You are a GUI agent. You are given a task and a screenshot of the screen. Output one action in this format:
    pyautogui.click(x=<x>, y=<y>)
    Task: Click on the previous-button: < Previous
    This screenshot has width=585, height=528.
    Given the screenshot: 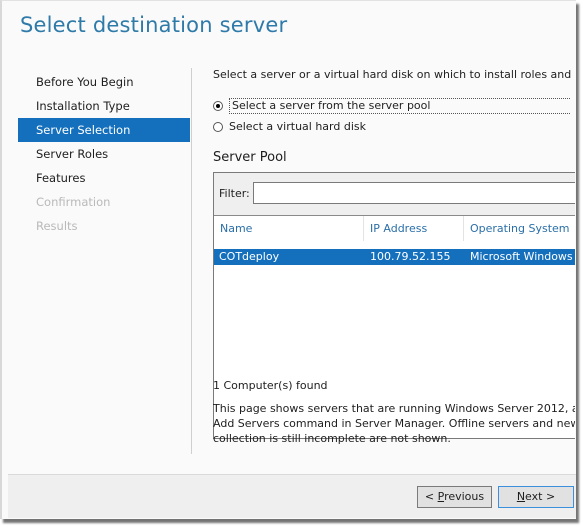 What is the action you would take?
    pyautogui.click(x=454, y=497)
    